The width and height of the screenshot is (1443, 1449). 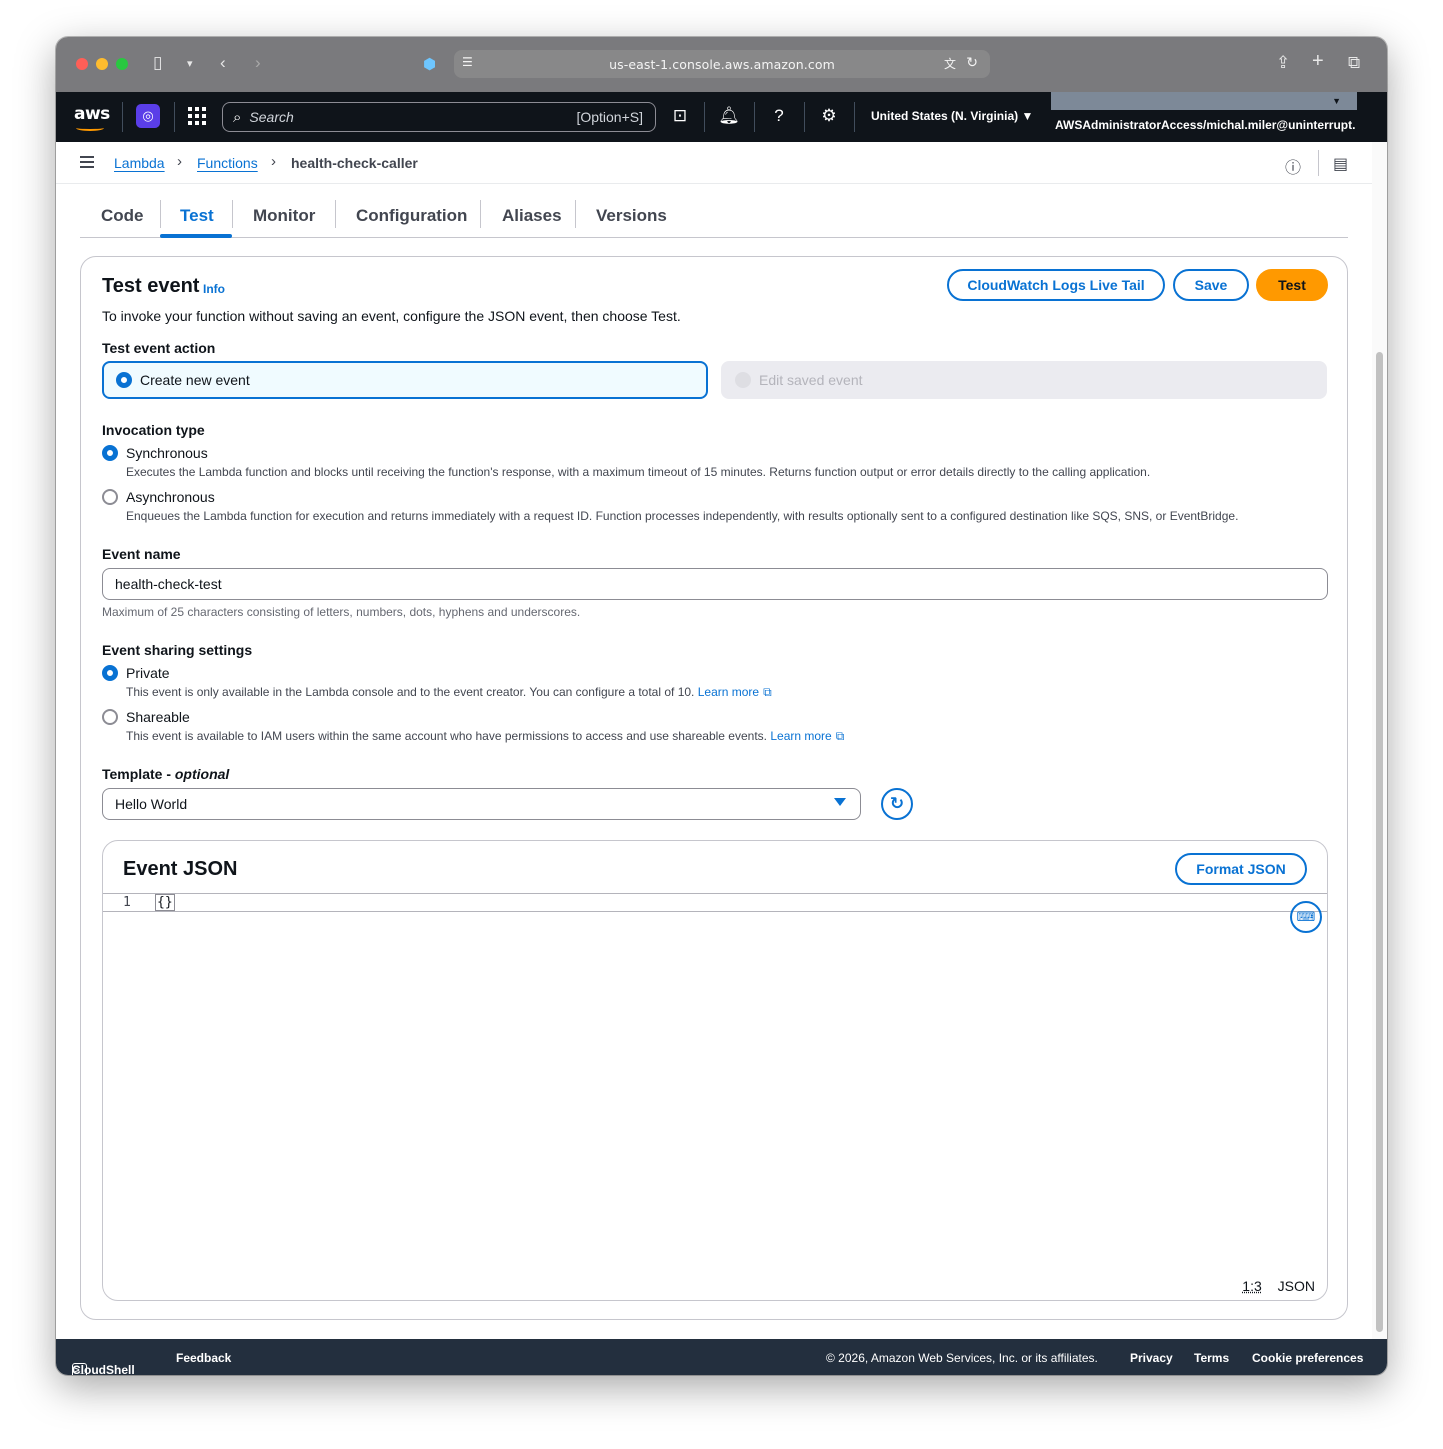 I want to click on keyboard-icon: ⌨, so click(x=1306, y=917).